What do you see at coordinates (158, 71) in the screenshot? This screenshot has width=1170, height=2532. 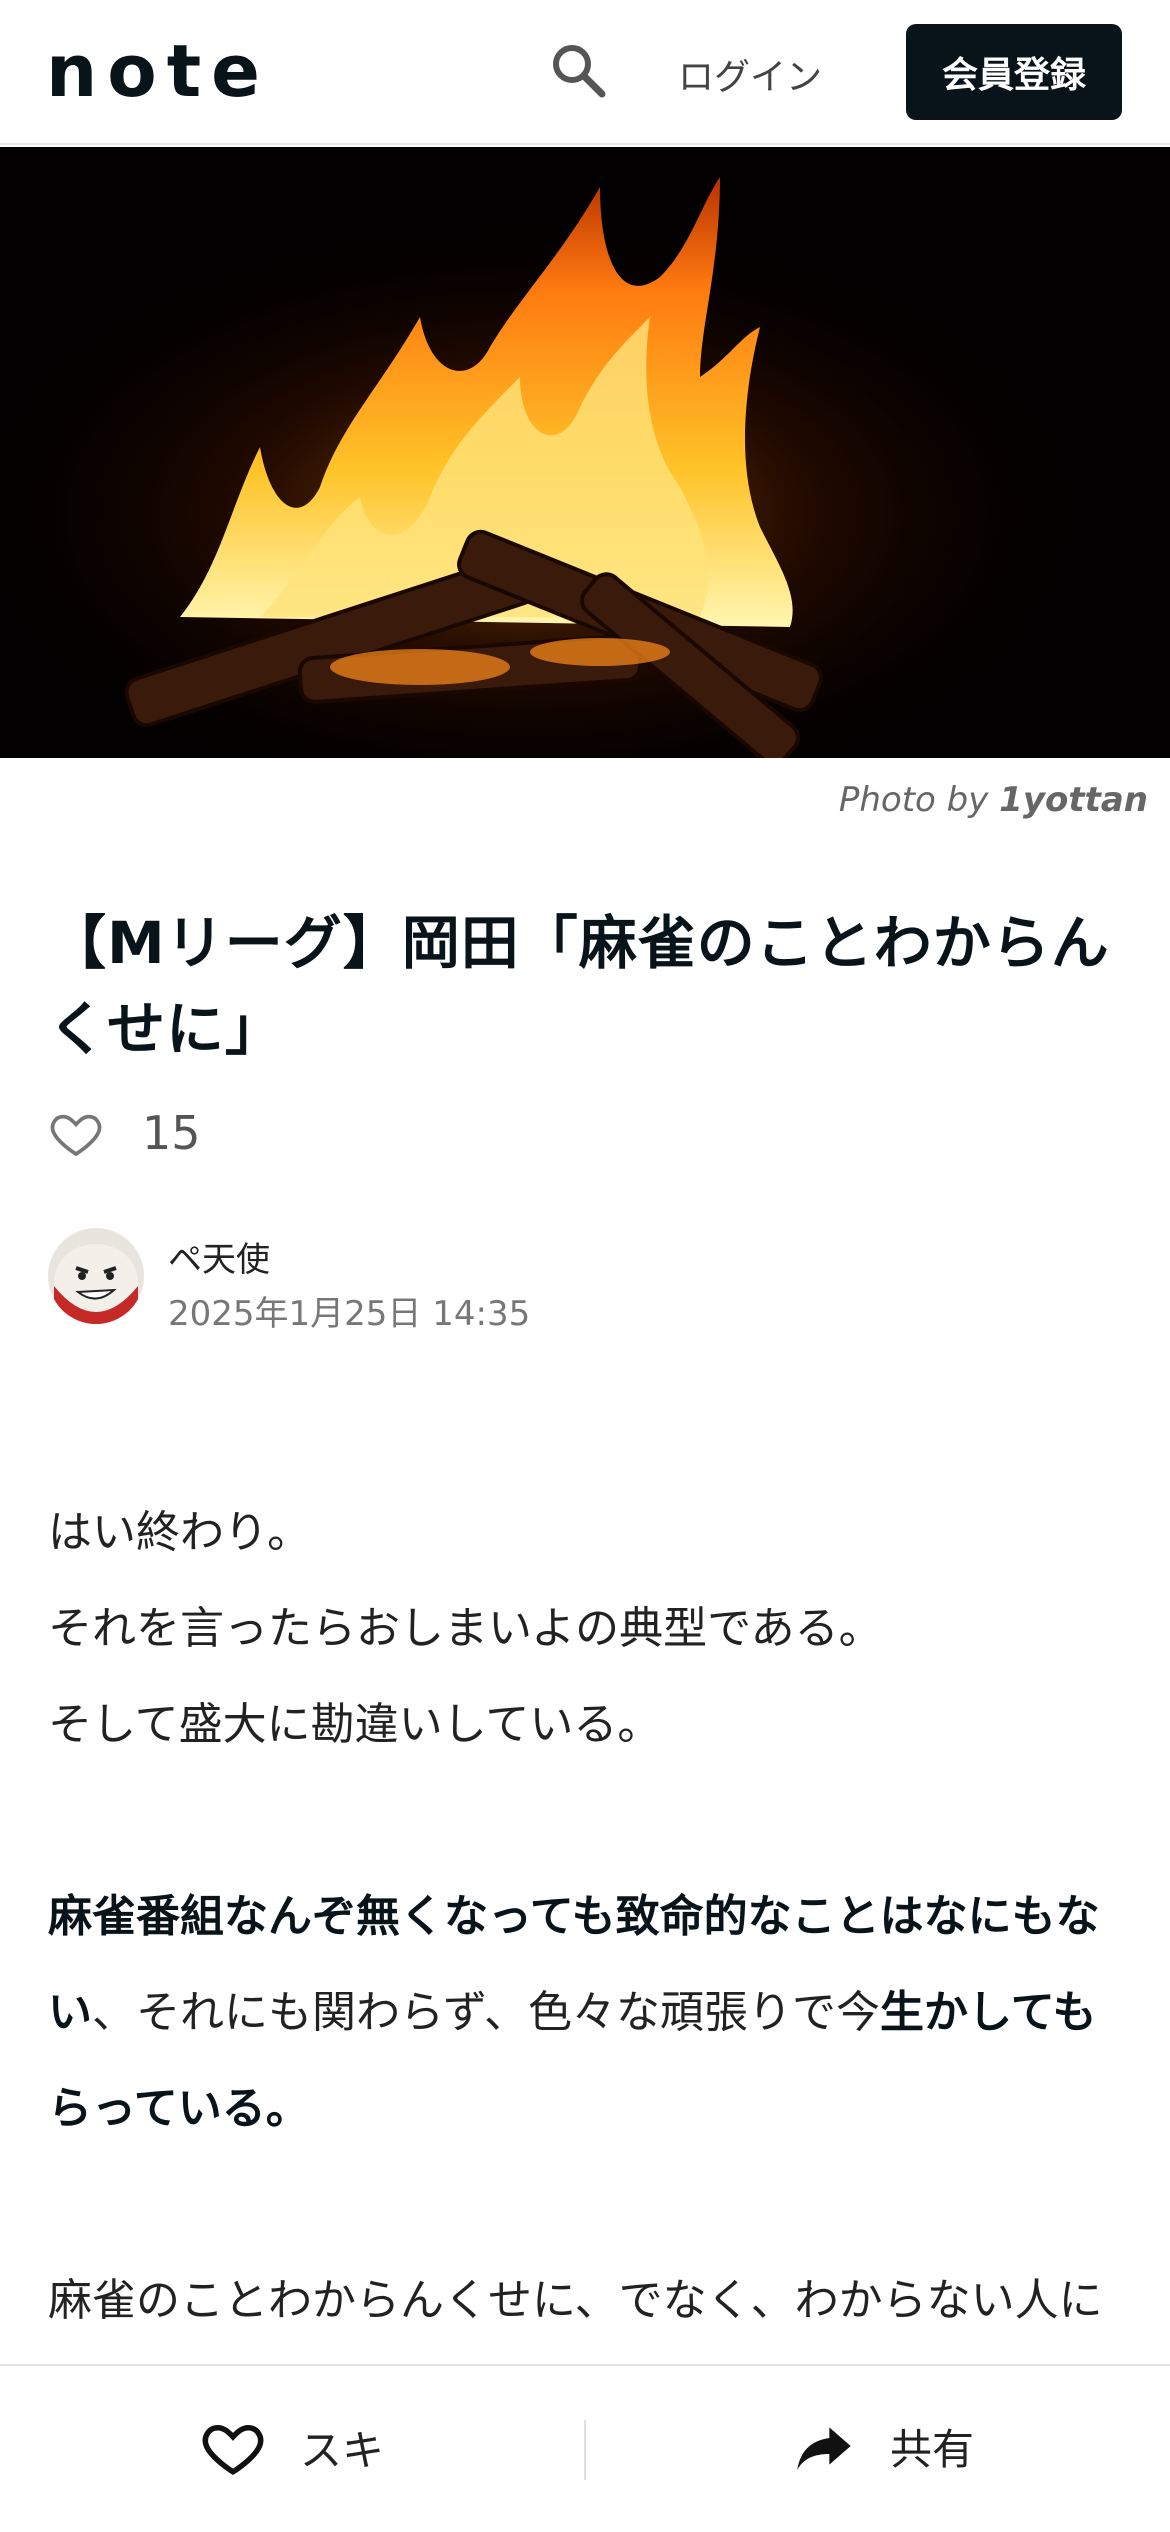 I see `svg-text: note` at bounding box center [158, 71].